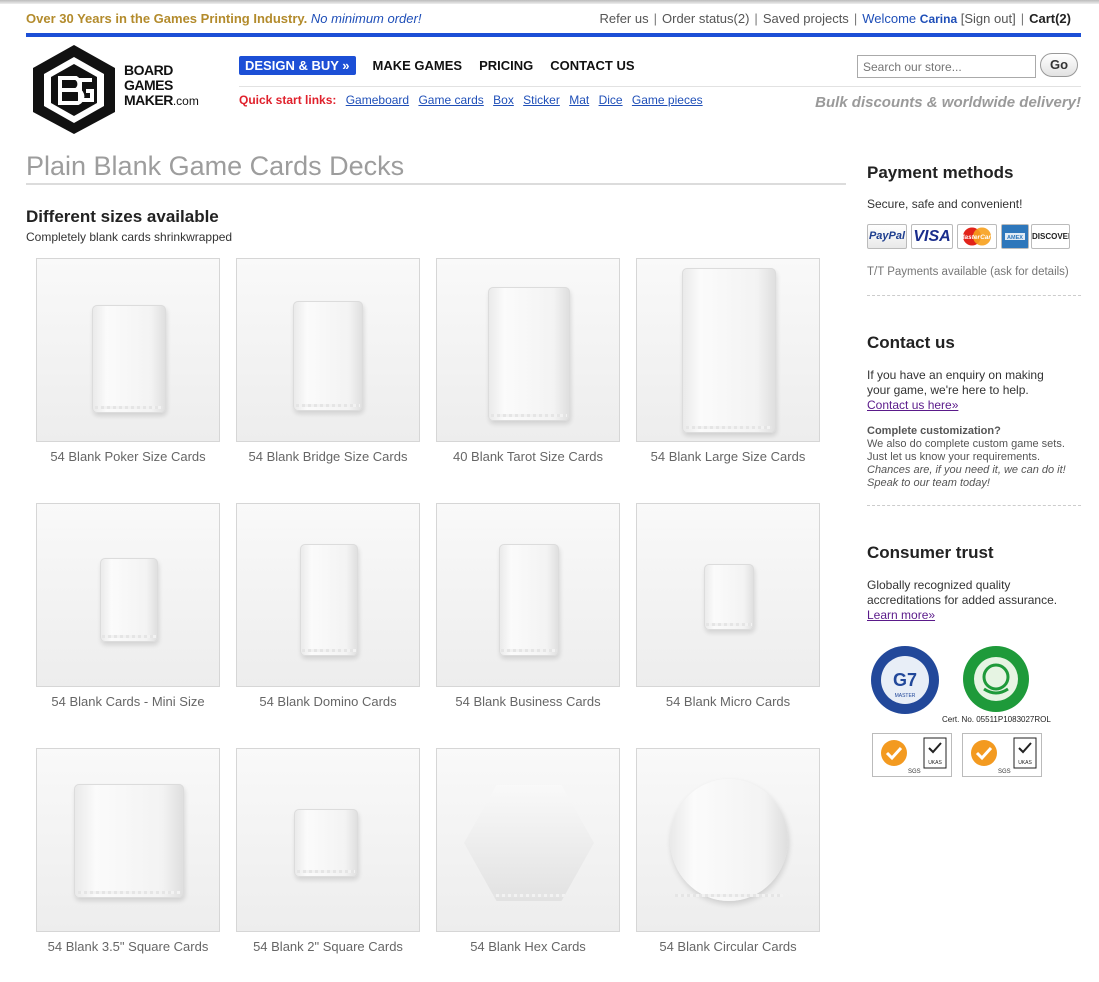 The width and height of the screenshot is (1099, 982). I want to click on g7-seal-label: G7, so click(905, 680).